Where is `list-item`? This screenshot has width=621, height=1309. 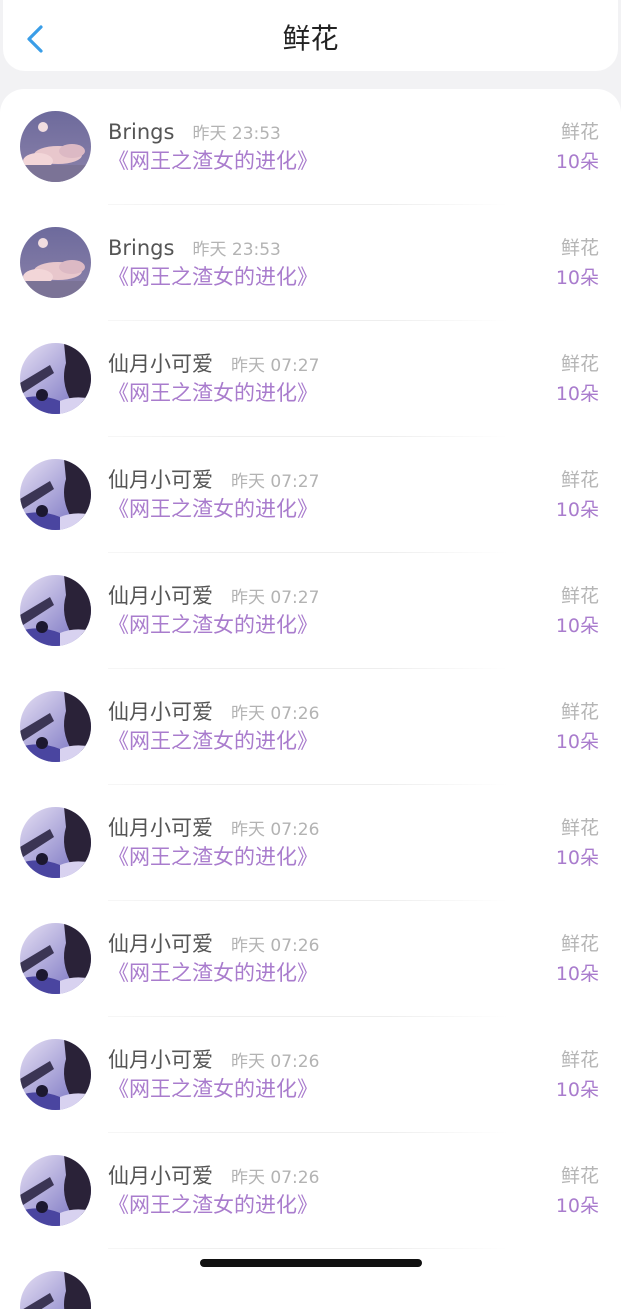
list-item is located at coordinates (310, 1279).